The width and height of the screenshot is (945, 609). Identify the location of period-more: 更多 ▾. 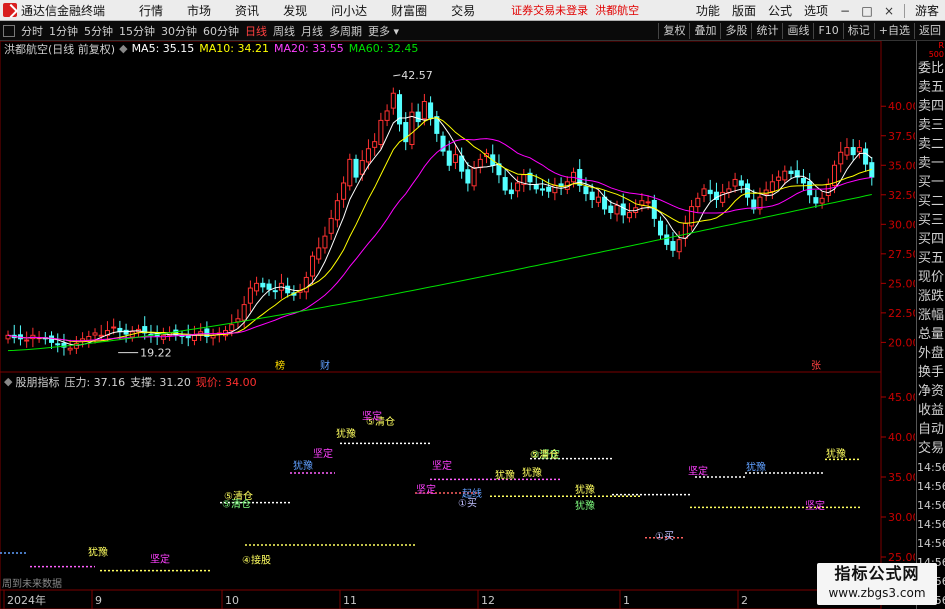
(383, 31).